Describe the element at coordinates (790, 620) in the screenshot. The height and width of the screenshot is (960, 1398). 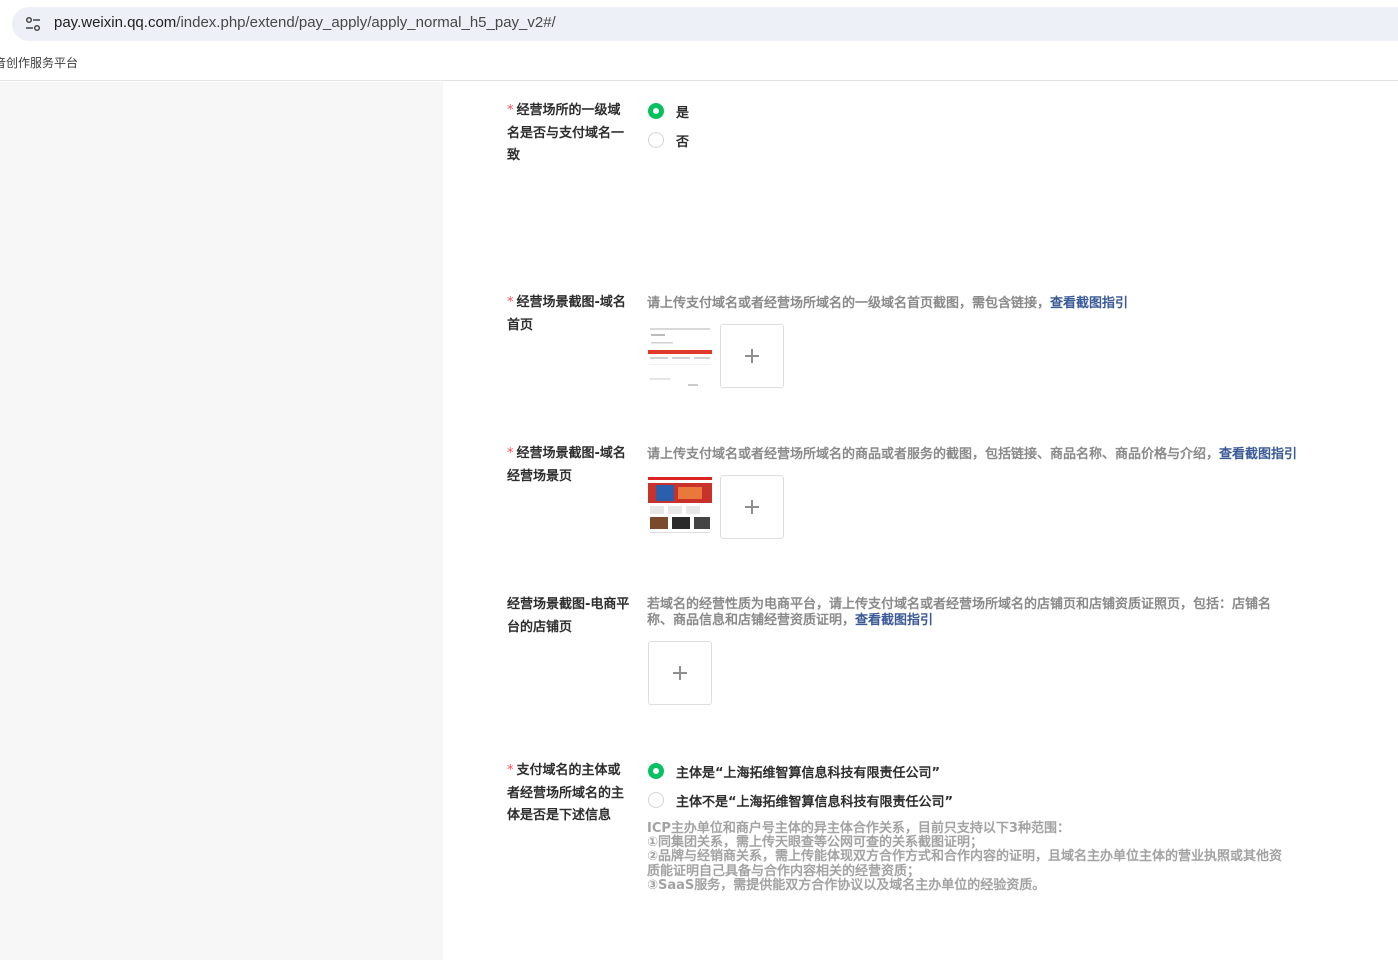
I see `shop-screenshot-hint-line2: 称、商品信息和店铺经营资质证明，查看截图指引` at that location.